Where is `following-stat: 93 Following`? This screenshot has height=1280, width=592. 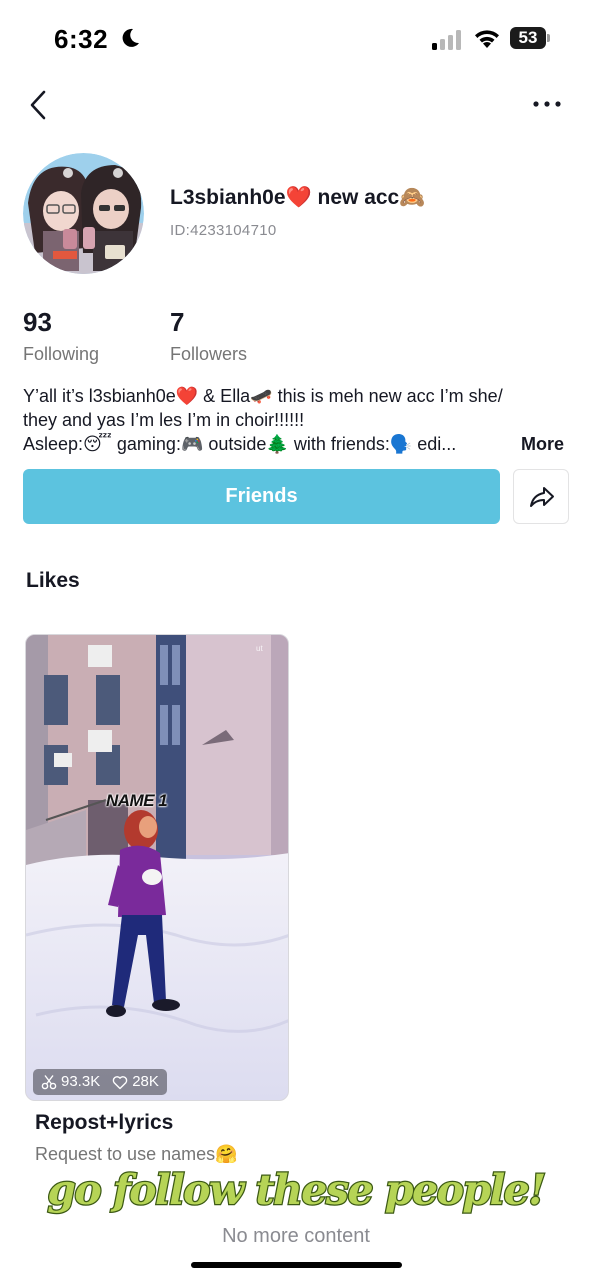
following-stat: 93 Following is located at coordinates (61, 335).